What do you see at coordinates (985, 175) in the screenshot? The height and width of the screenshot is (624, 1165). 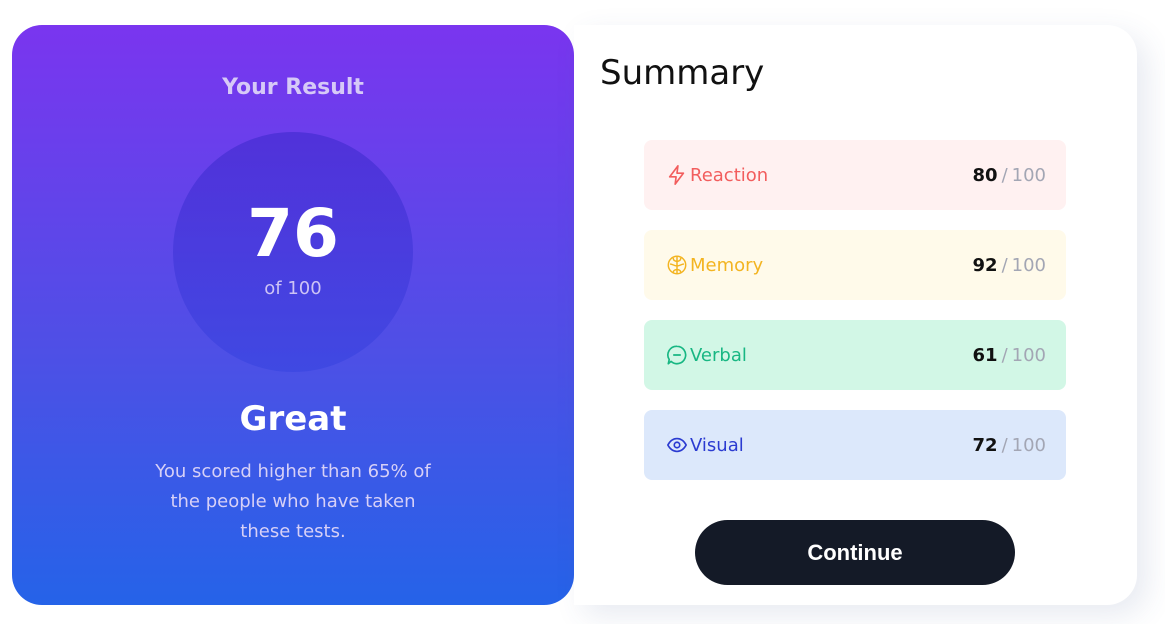 I see `summary-item-score: 80` at bounding box center [985, 175].